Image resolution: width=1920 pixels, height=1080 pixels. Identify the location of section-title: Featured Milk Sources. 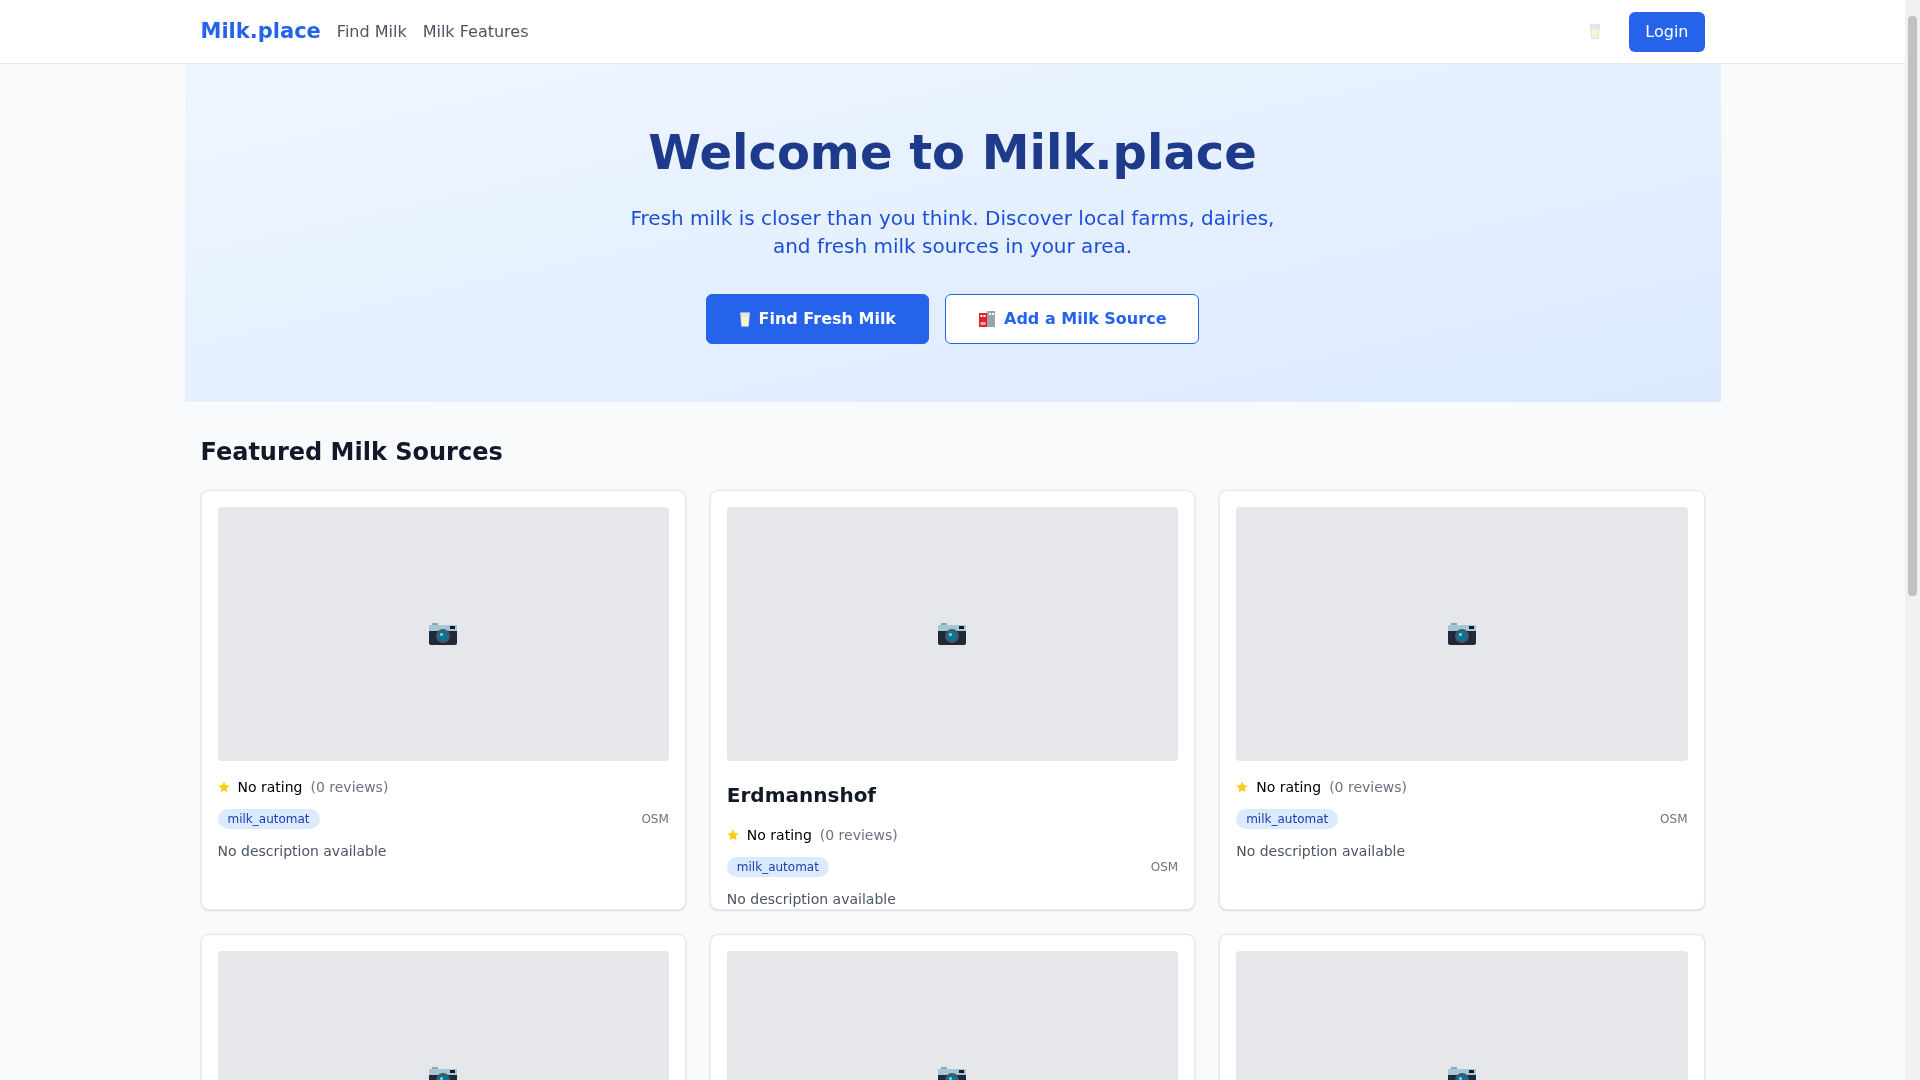
(352, 452).